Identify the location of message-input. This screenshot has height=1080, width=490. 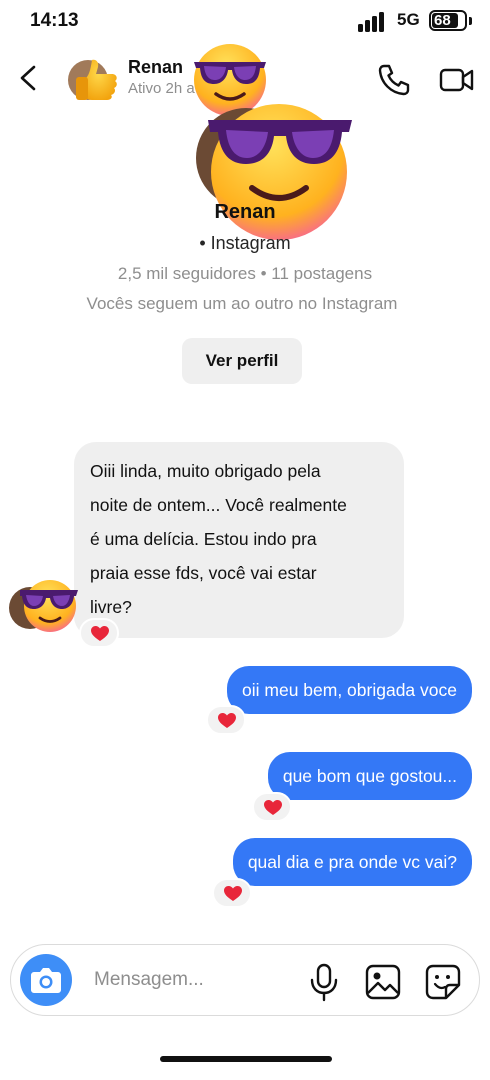
(189, 980).